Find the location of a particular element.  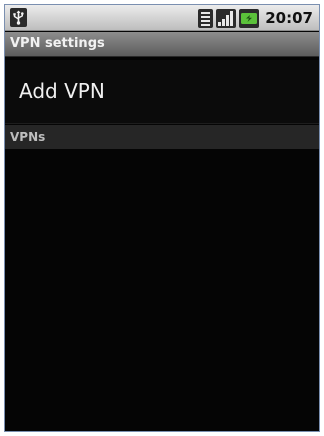

status-clock: 20:07 is located at coordinates (289, 18).